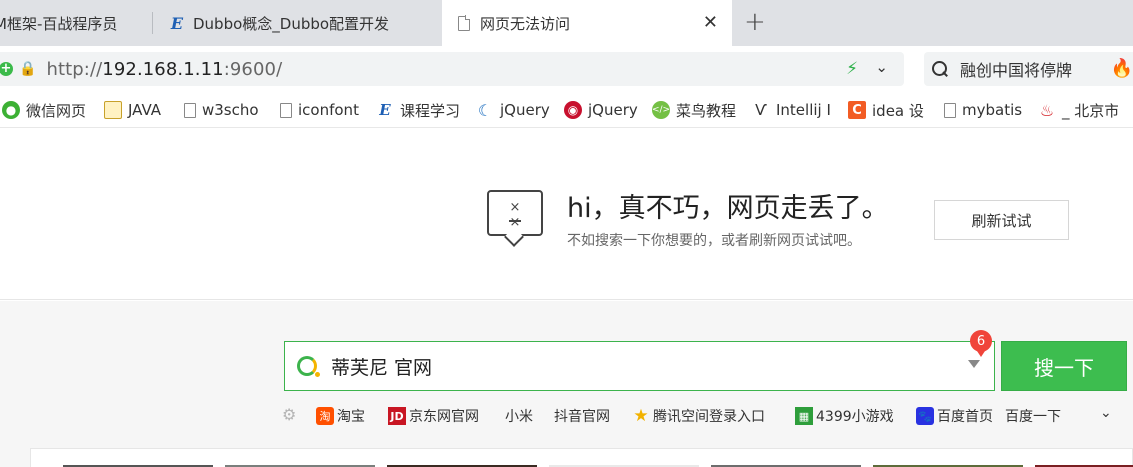 This screenshot has width=1133, height=467. What do you see at coordinates (56, 110) in the screenshot?
I see `bookmark-label: 微信网页` at bounding box center [56, 110].